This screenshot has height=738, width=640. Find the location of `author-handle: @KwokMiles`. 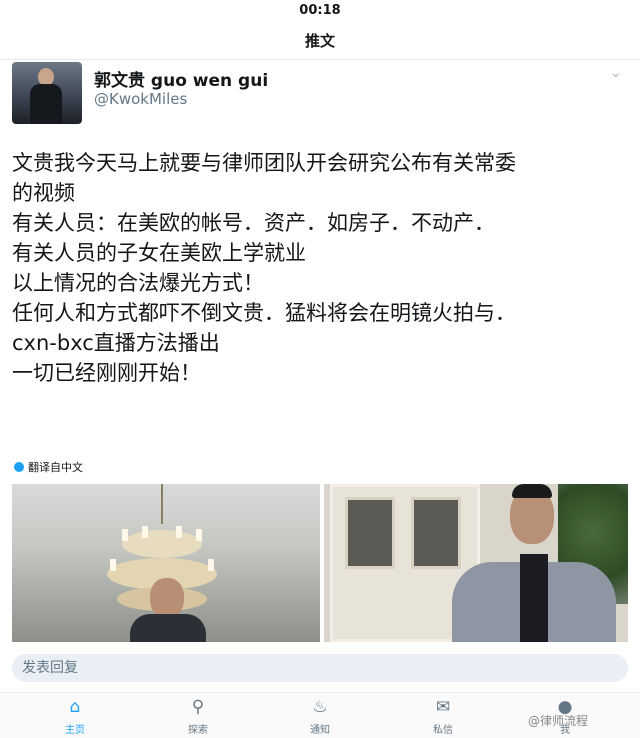

author-handle: @KwokMiles is located at coordinates (140, 99).